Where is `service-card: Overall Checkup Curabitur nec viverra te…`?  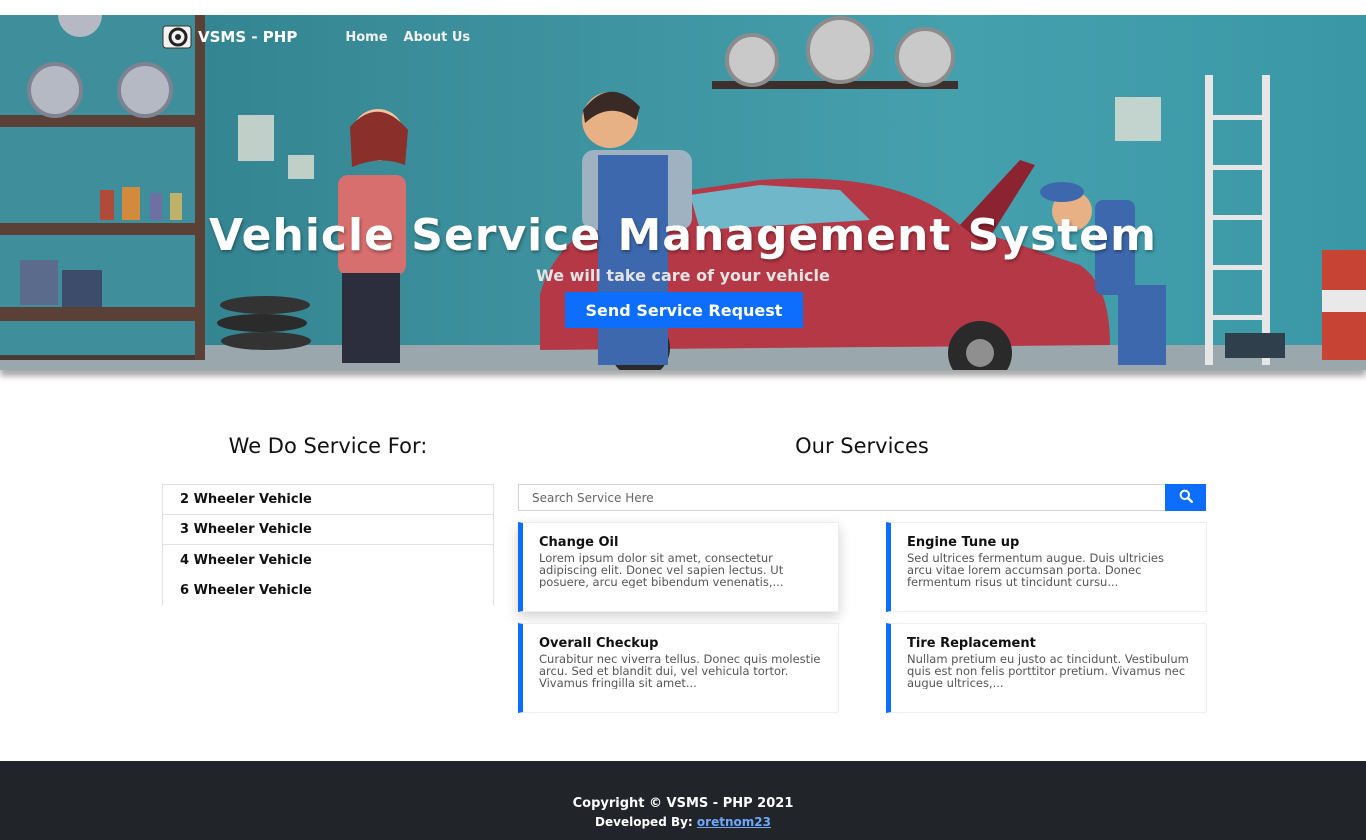
service-card: Overall Checkup Curabitur nec viverra te… is located at coordinates (678, 668).